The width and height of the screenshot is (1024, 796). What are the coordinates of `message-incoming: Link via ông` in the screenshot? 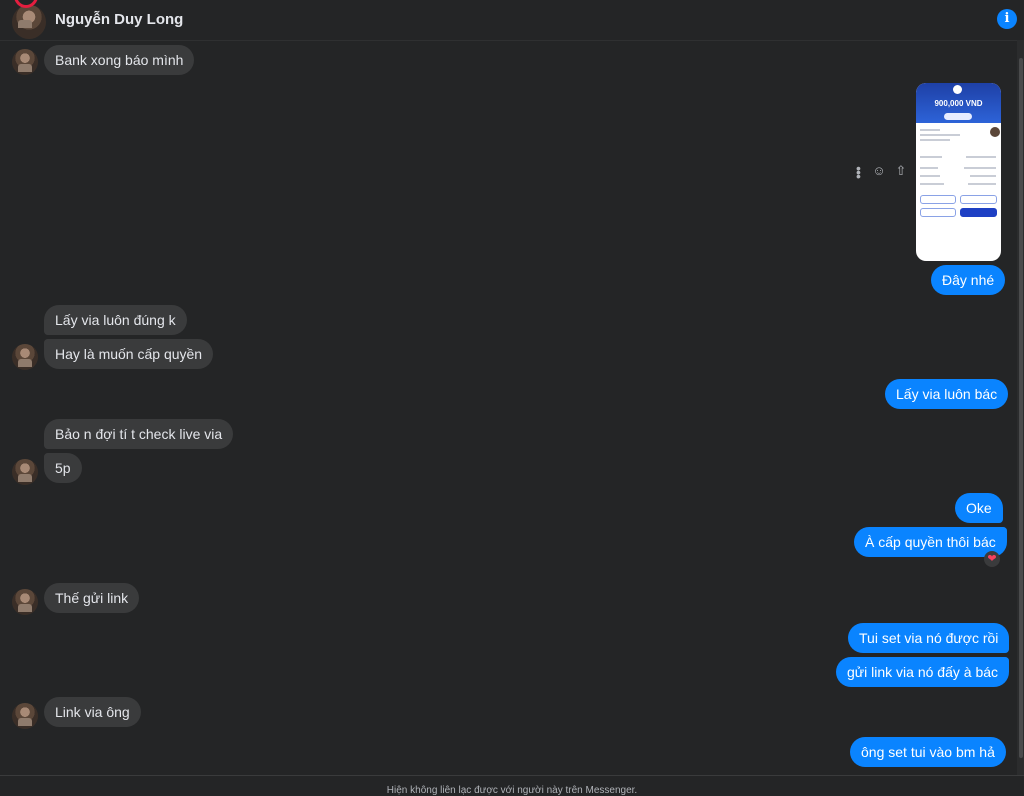 It's located at (92, 712).